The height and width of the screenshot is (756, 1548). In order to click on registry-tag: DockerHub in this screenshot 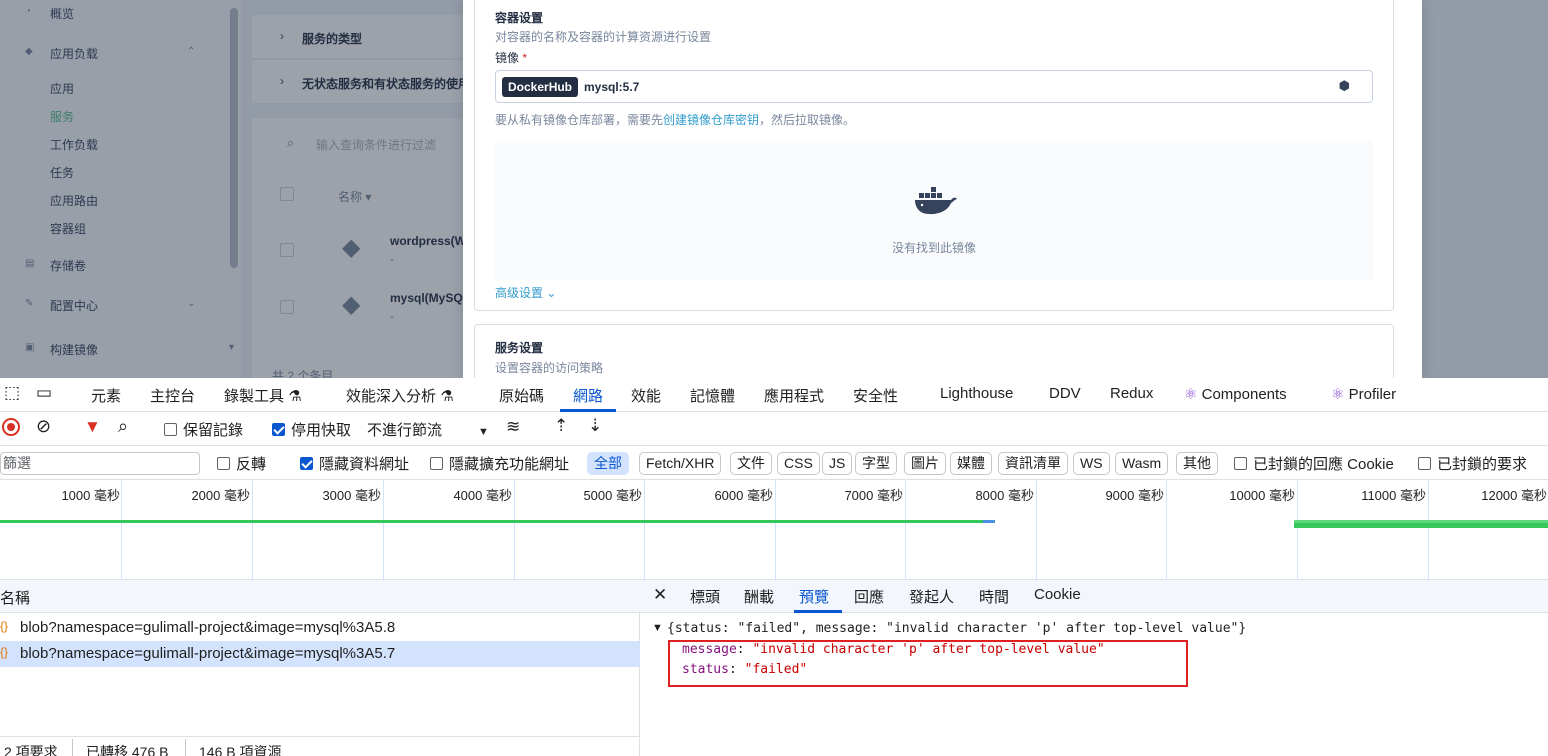, I will do `click(540, 87)`.